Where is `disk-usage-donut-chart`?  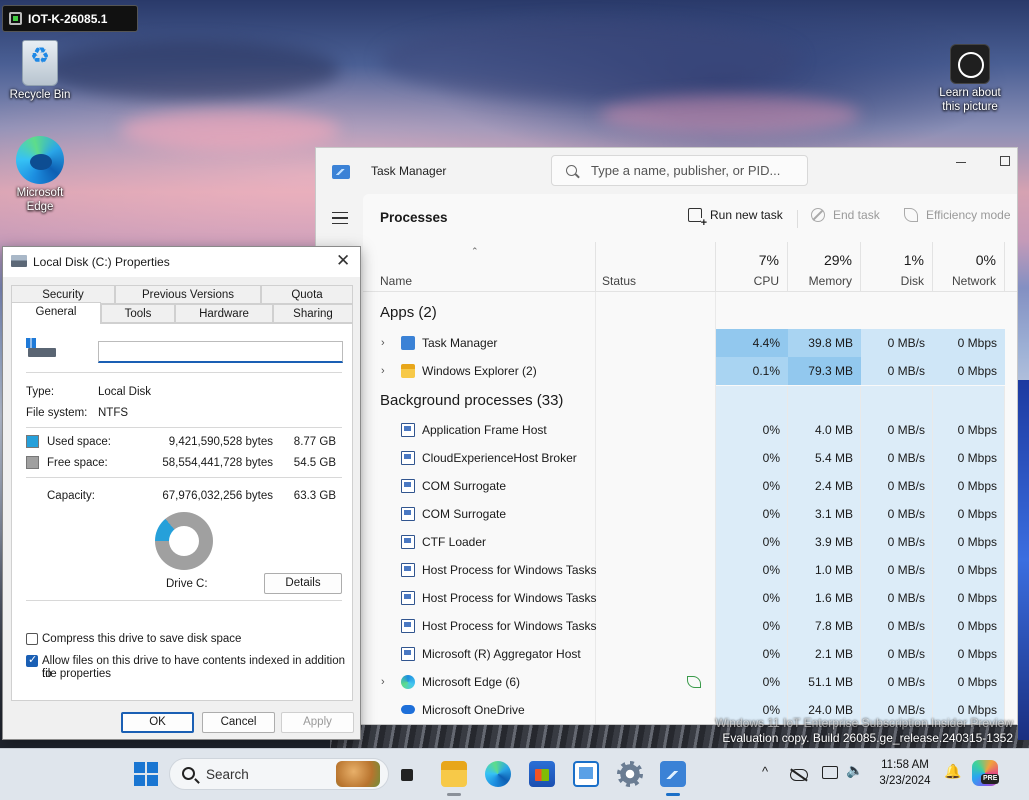
disk-usage-donut-chart is located at coordinates (184, 541).